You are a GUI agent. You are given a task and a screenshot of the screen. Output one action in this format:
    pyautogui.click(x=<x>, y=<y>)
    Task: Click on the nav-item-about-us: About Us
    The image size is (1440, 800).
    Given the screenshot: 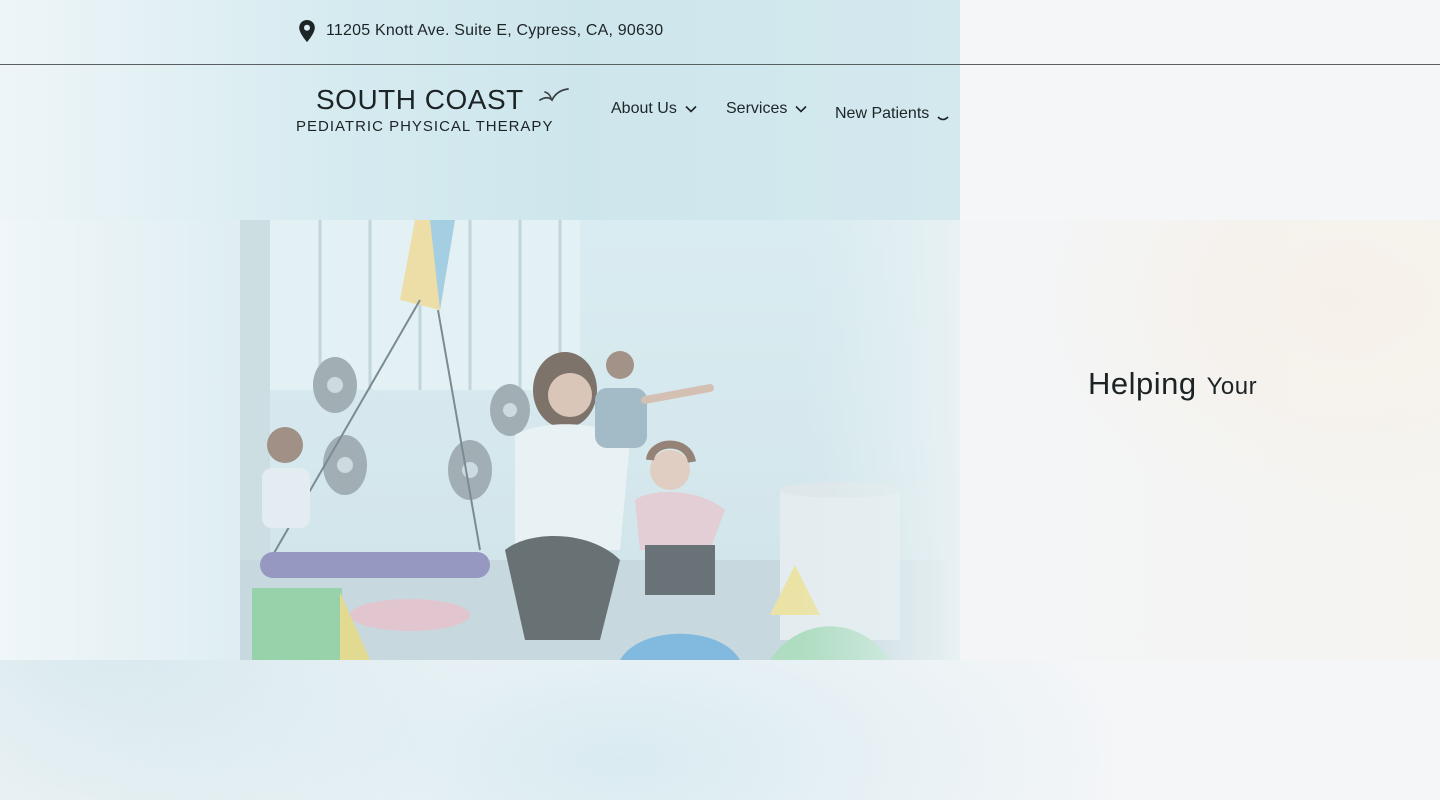 What is the action you would take?
    pyautogui.click(x=654, y=109)
    